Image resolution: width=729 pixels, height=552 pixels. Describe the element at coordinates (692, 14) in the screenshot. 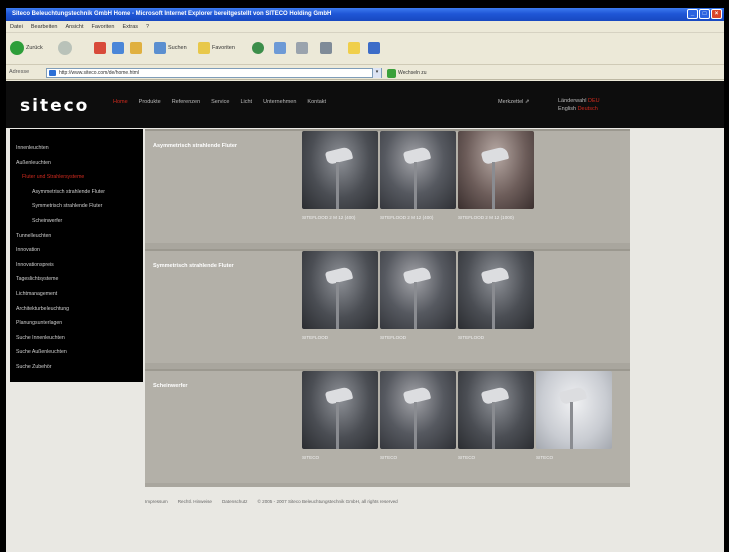

I see `minimize-icon: _` at that location.